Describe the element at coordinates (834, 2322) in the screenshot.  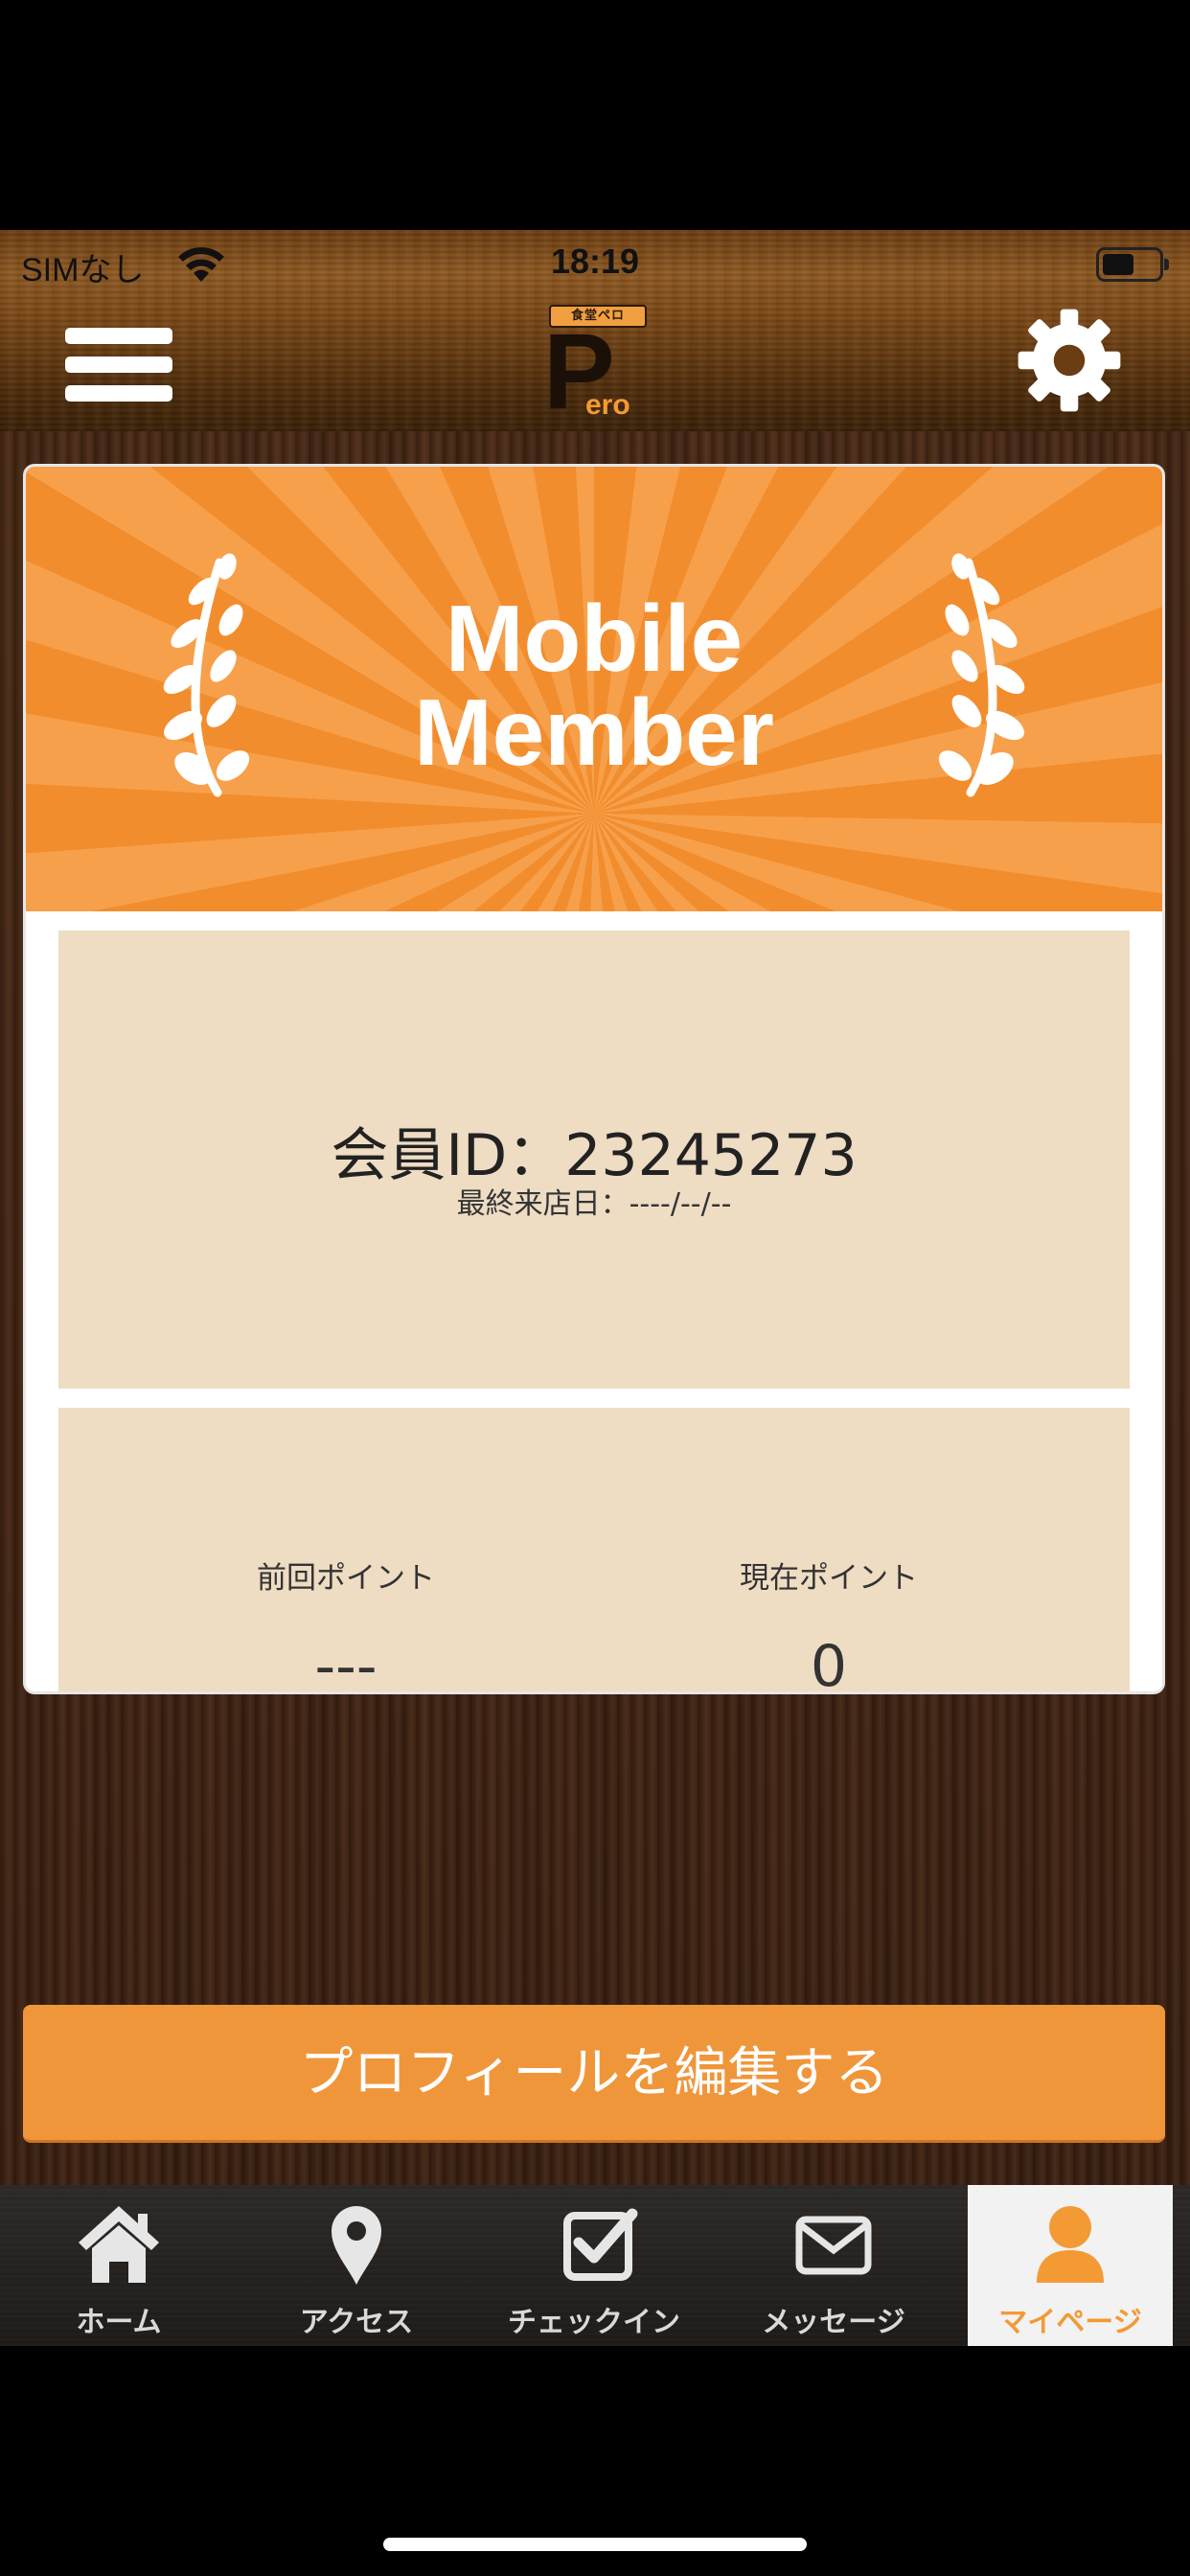
I see `tab-message-label: メッセージ` at that location.